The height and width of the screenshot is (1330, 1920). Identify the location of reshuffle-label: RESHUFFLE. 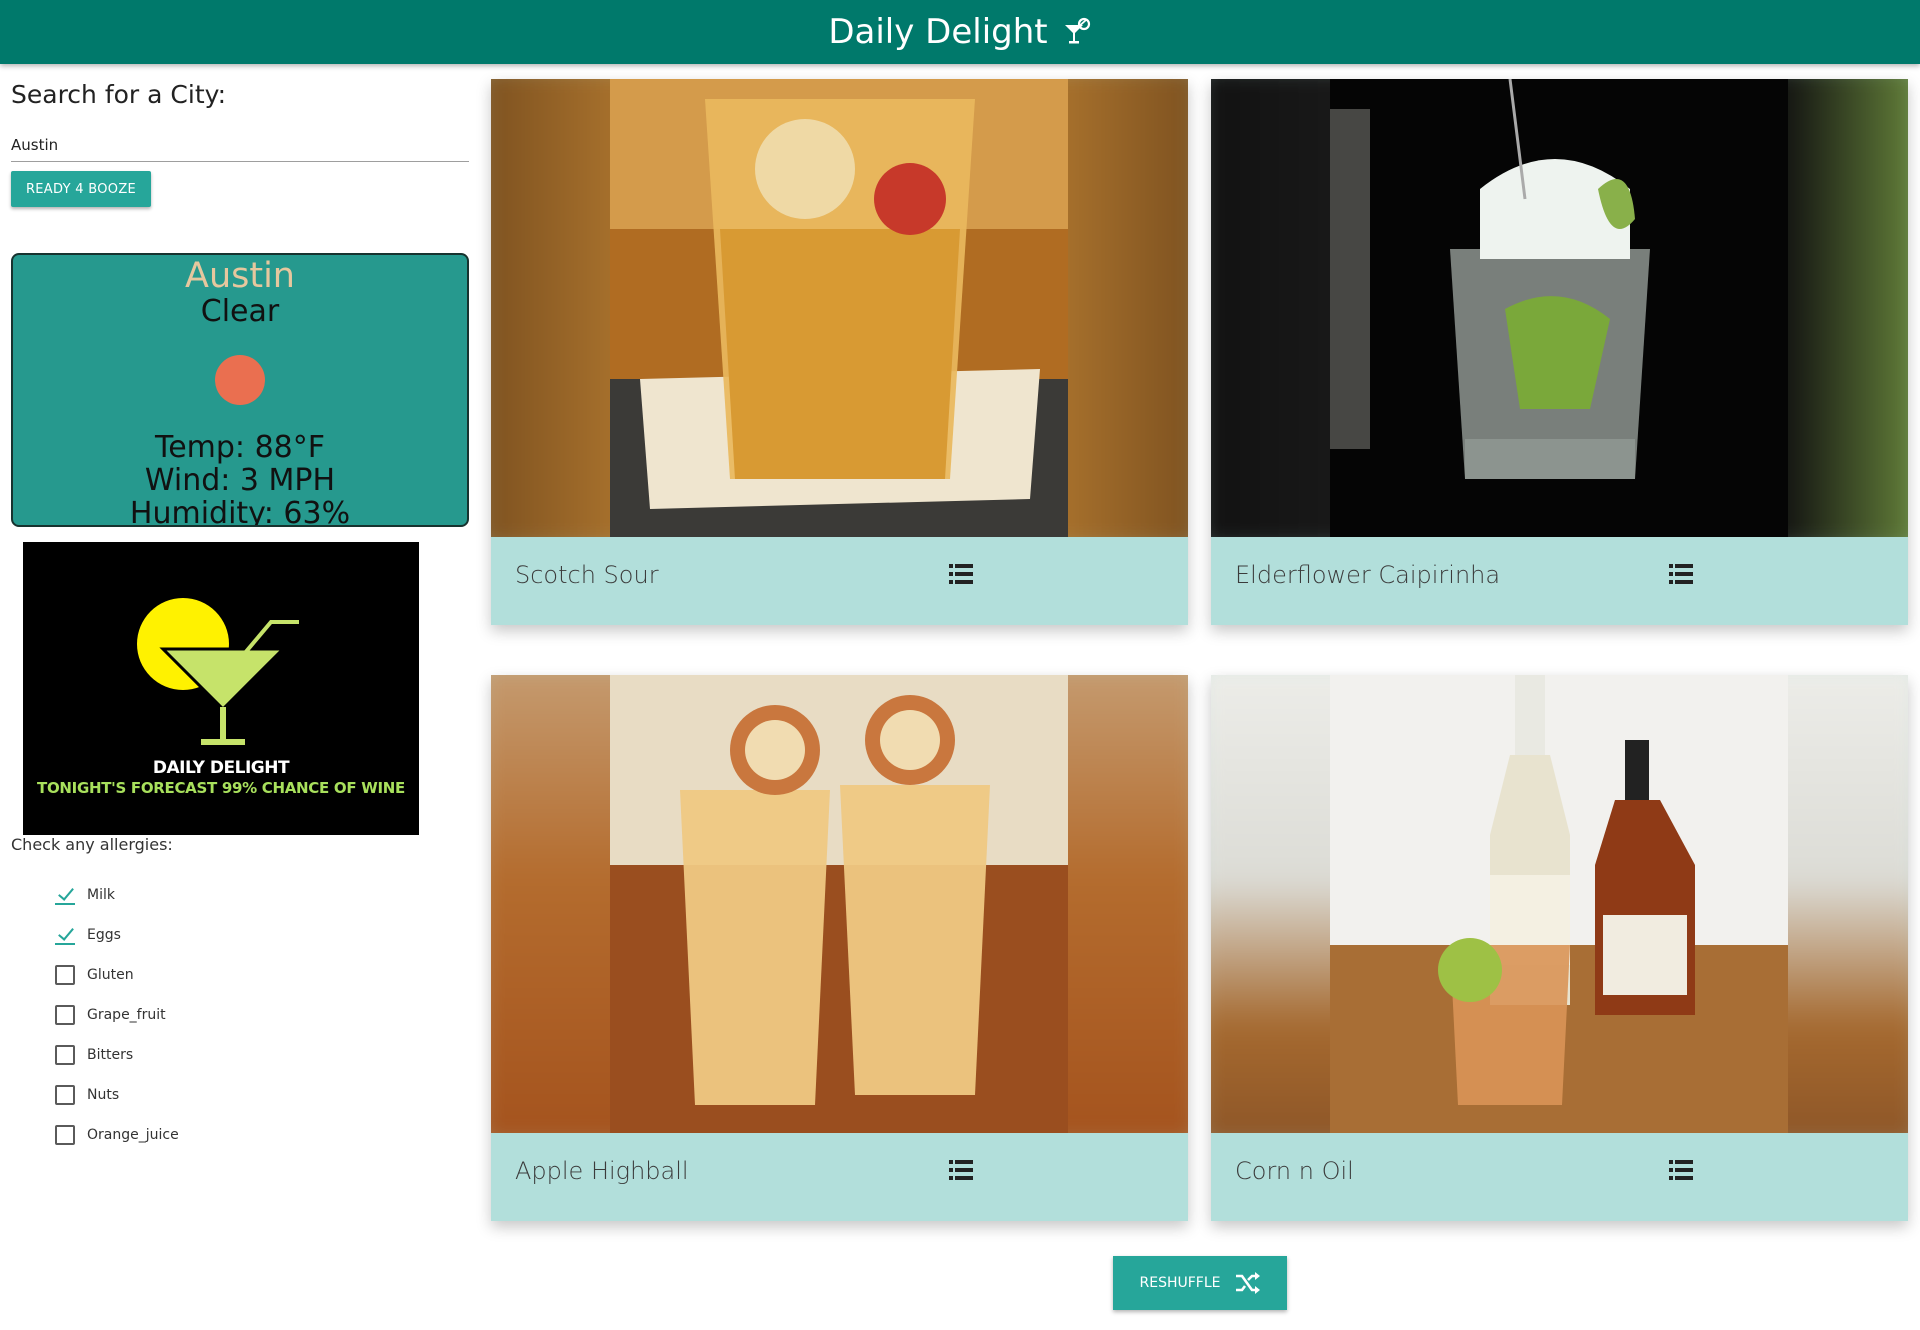
(1180, 1283).